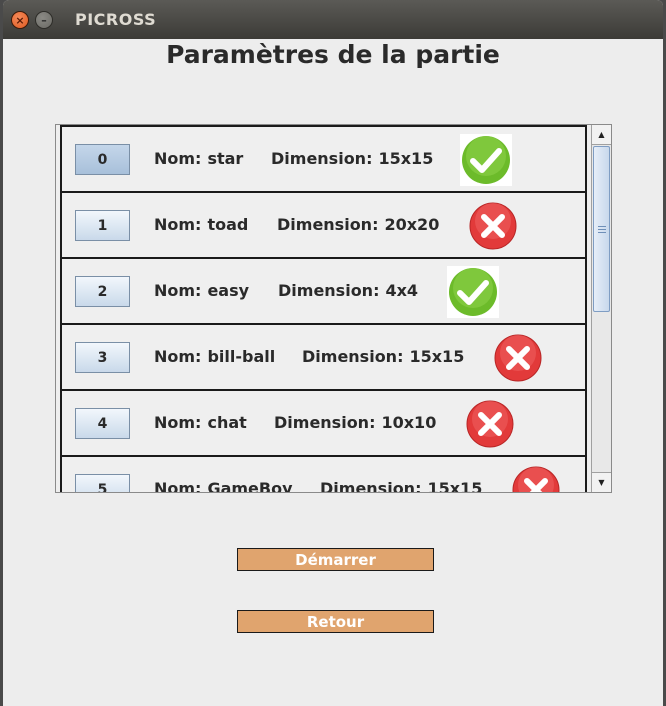 The image size is (666, 706). I want to click on level-name-text: Nom: star, so click(198, 158).